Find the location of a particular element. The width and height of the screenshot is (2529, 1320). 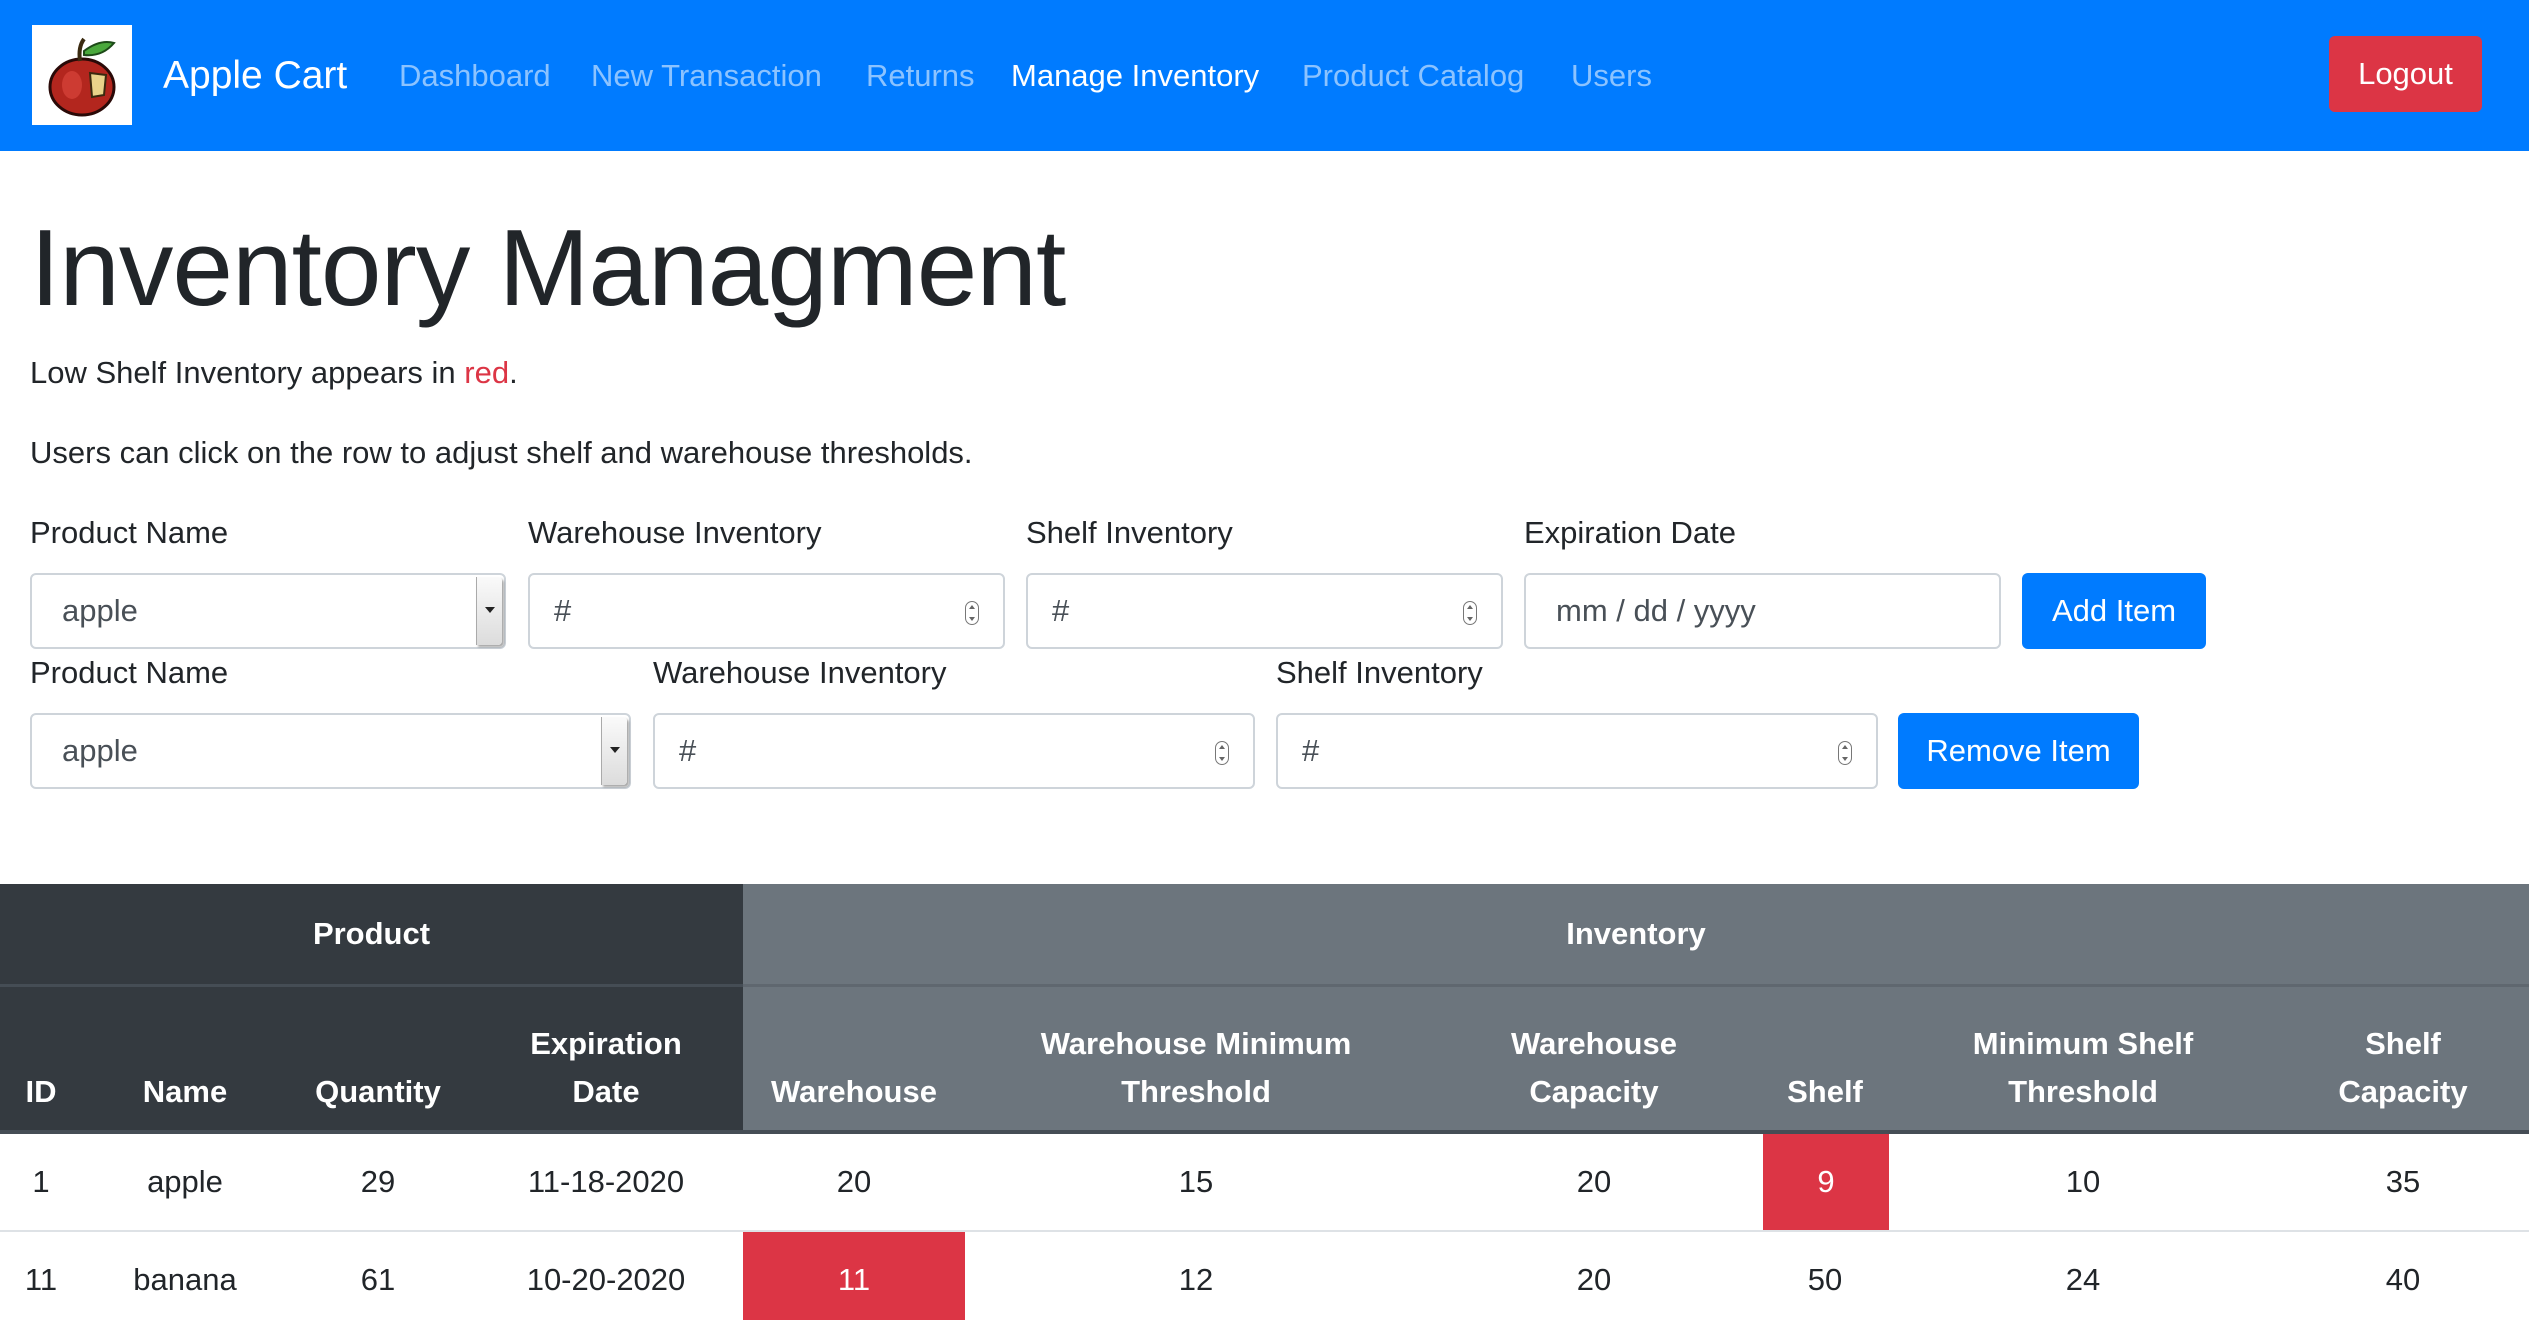

add-shelf-input: # is located at coordinates (1264, 611).